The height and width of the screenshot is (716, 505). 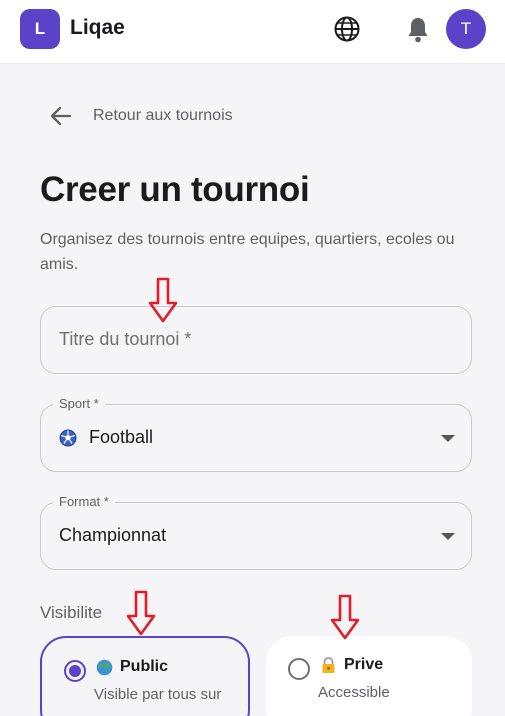 I want to click on sport-select: Sport * Football, so click(x=256, y=434).